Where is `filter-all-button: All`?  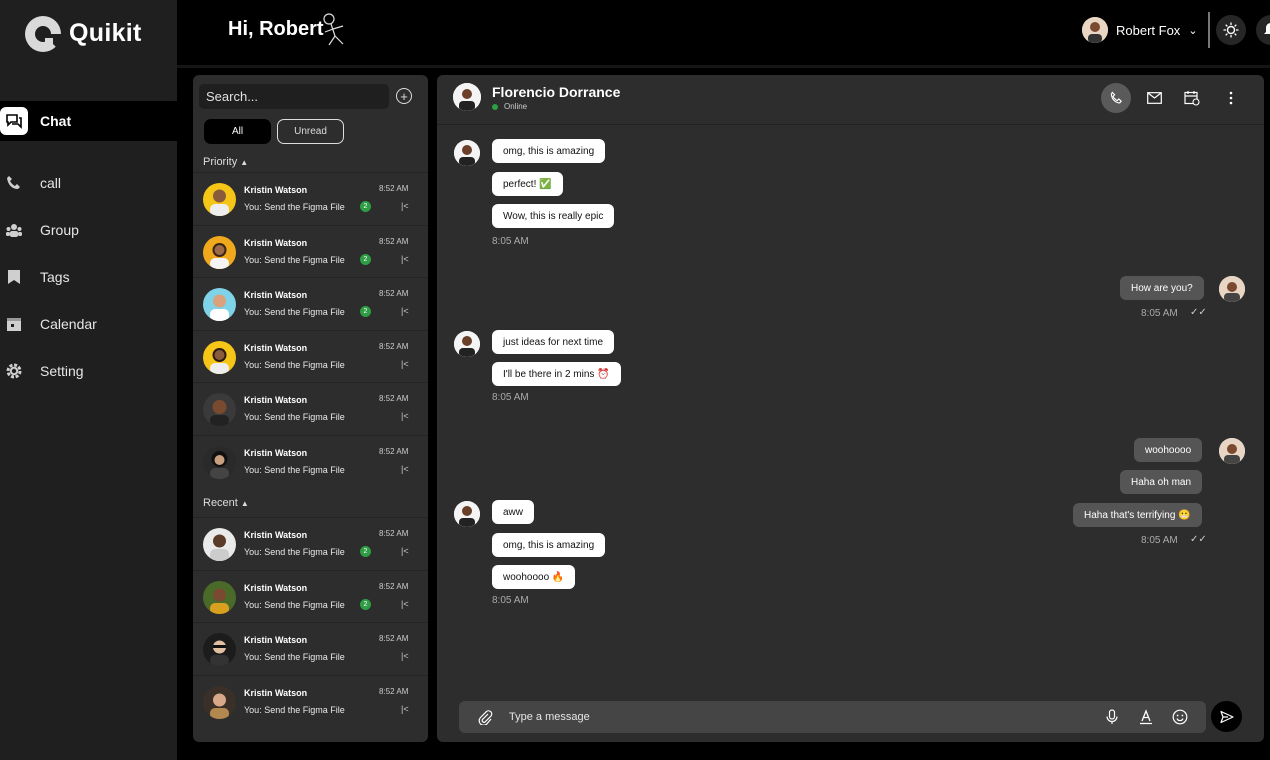 filter-all-button: All is located at coordinates (237, 131).